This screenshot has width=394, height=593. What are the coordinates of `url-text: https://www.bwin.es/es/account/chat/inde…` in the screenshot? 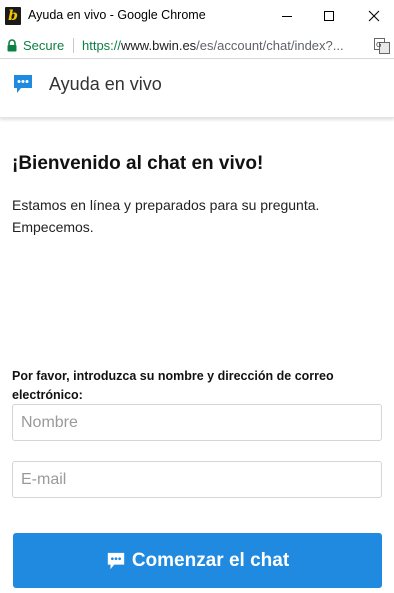 It's located at (224, 45).